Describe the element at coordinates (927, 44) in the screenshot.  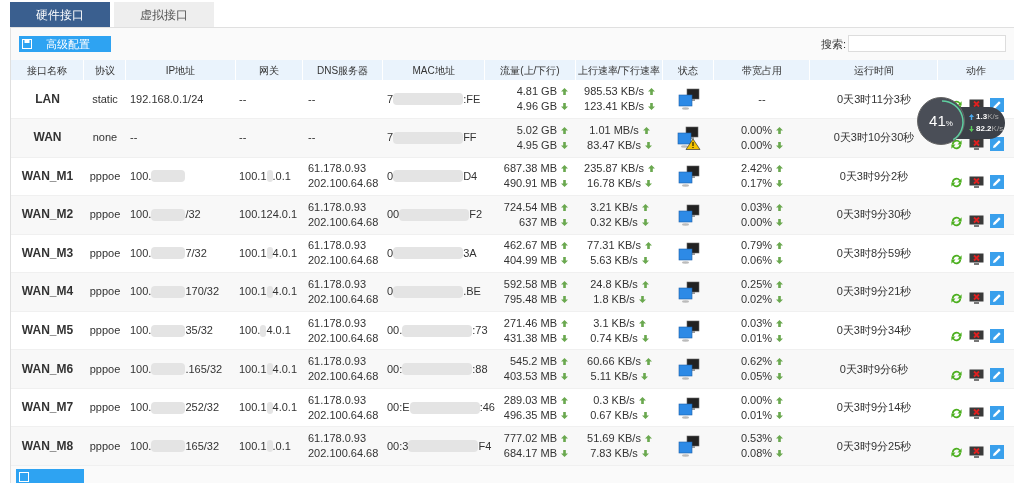
I see `search-field` at that location.